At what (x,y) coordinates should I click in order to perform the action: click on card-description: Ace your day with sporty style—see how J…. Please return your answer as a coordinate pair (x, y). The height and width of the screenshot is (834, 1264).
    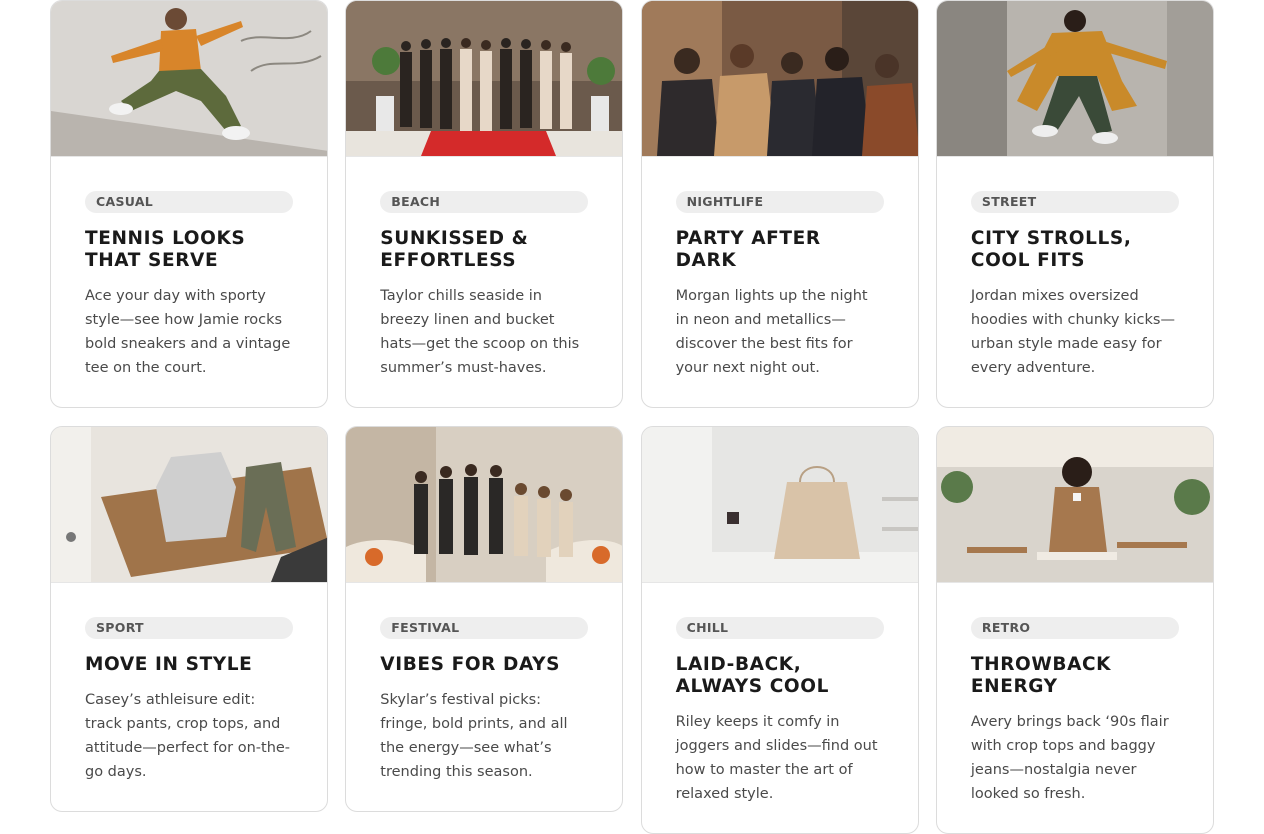
    Looking at the image, I should click on (188, 332).